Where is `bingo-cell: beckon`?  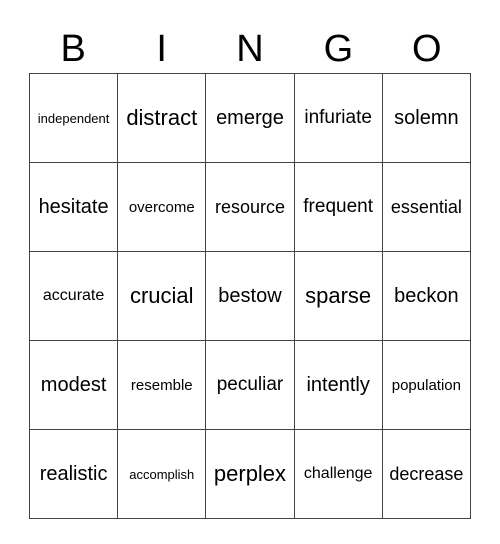 bingo-cell: beckon is located at coordinates (426, 296).